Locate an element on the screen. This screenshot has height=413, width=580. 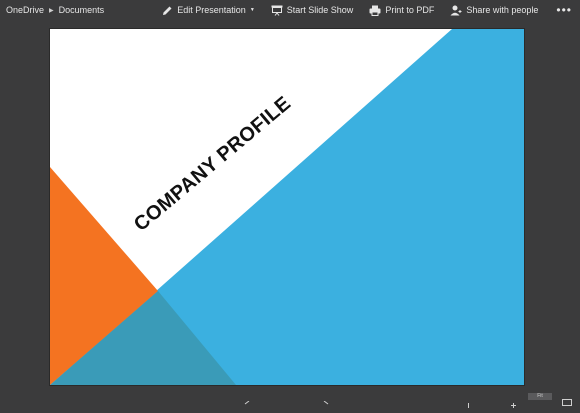
start-slide-show-label: Start Slide Show is located at coordinates (320, 10).